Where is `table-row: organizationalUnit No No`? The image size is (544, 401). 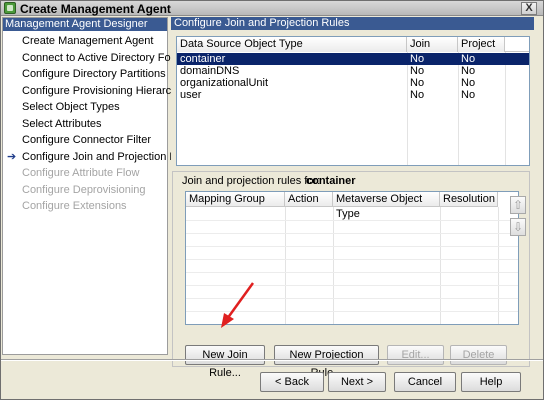 table-row: organizationalUnit No No is located at coordinates (353, 83).